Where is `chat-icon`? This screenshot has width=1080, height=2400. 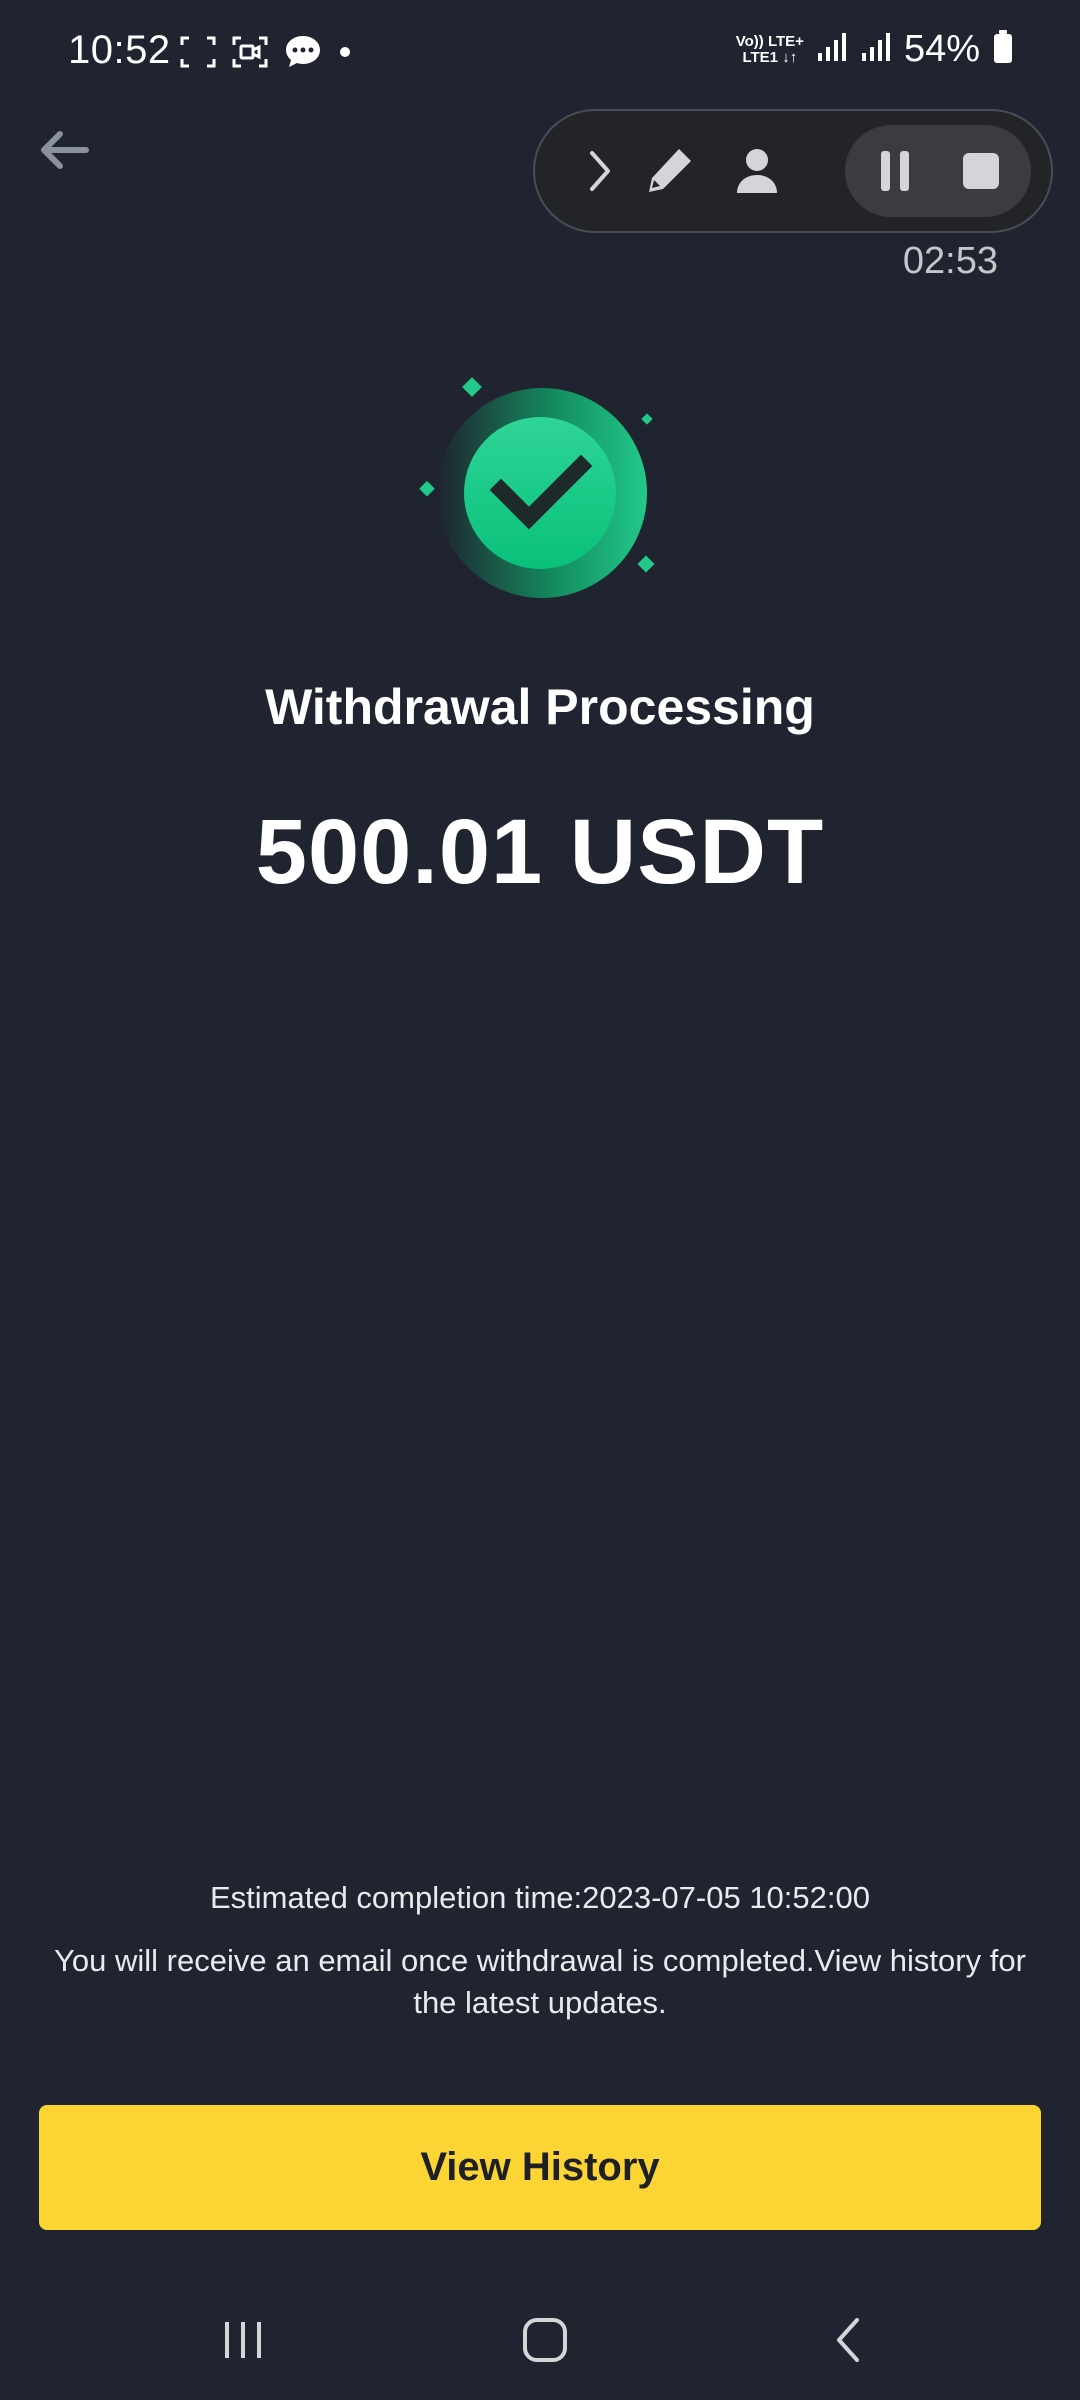 chat-icon is located at coordinates (303, 54).